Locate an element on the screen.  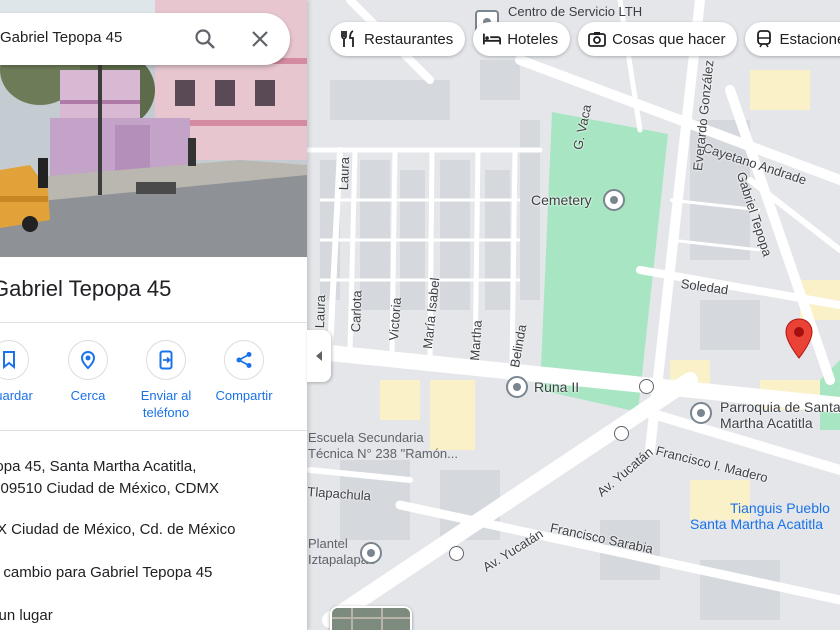
close-icon is located at coordinates (260, 39).